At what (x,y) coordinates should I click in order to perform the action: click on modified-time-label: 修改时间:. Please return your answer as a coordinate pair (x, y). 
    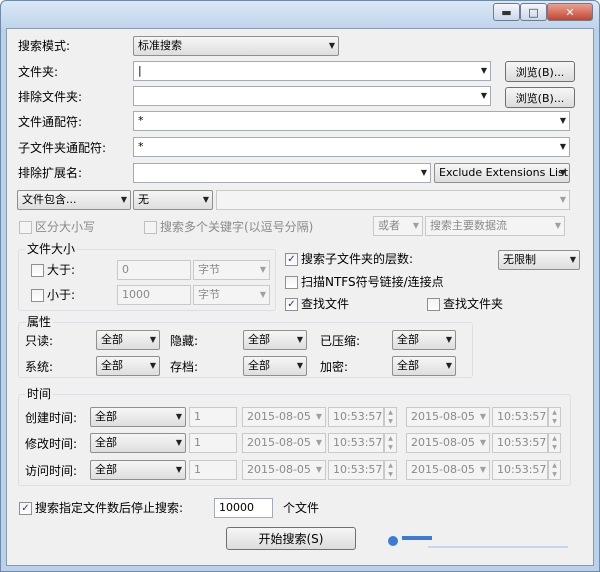
    Looking at the image, I should click on (51, 444).